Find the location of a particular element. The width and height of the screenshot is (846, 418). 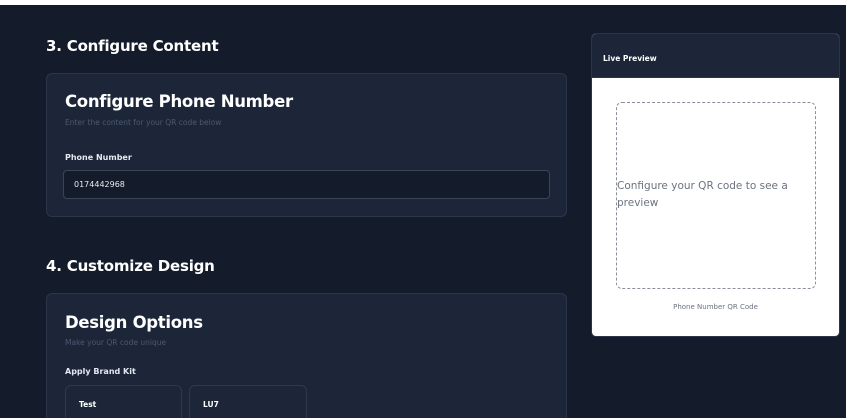

card-title: Design Options is located at coordinates (134, 322).